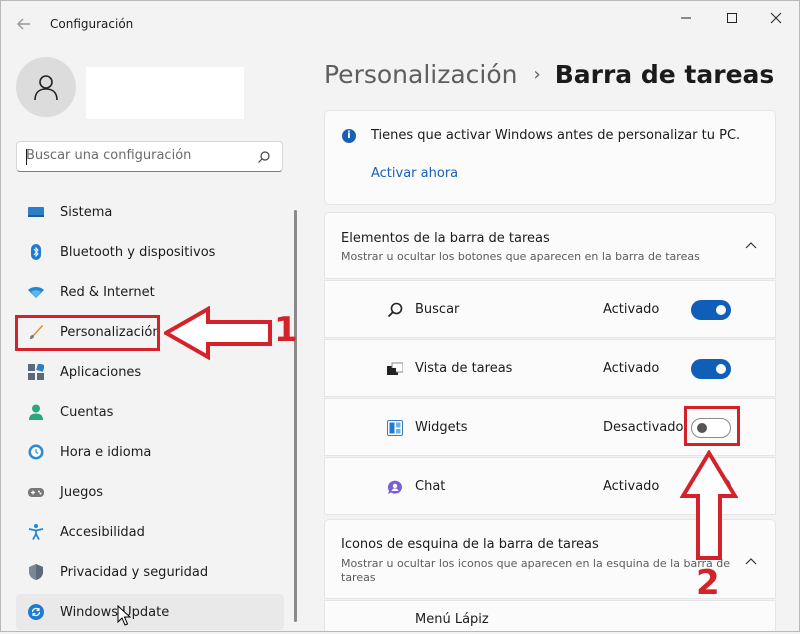 This screenshot has width=800, height=634. I want to click on setting-label: Vista de tareas, so click(464, 368).